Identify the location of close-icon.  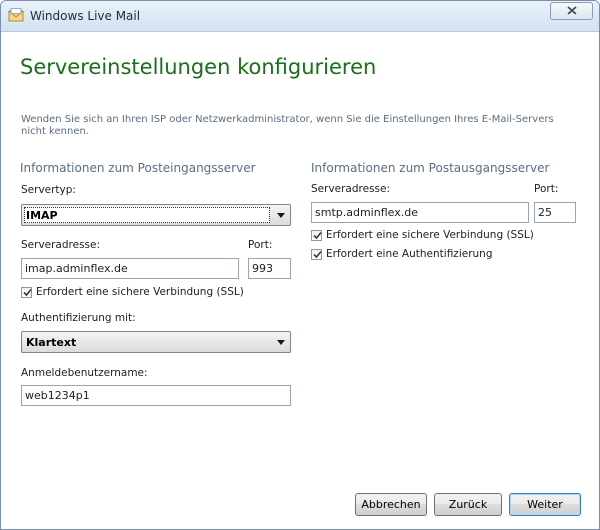
(571, 11).